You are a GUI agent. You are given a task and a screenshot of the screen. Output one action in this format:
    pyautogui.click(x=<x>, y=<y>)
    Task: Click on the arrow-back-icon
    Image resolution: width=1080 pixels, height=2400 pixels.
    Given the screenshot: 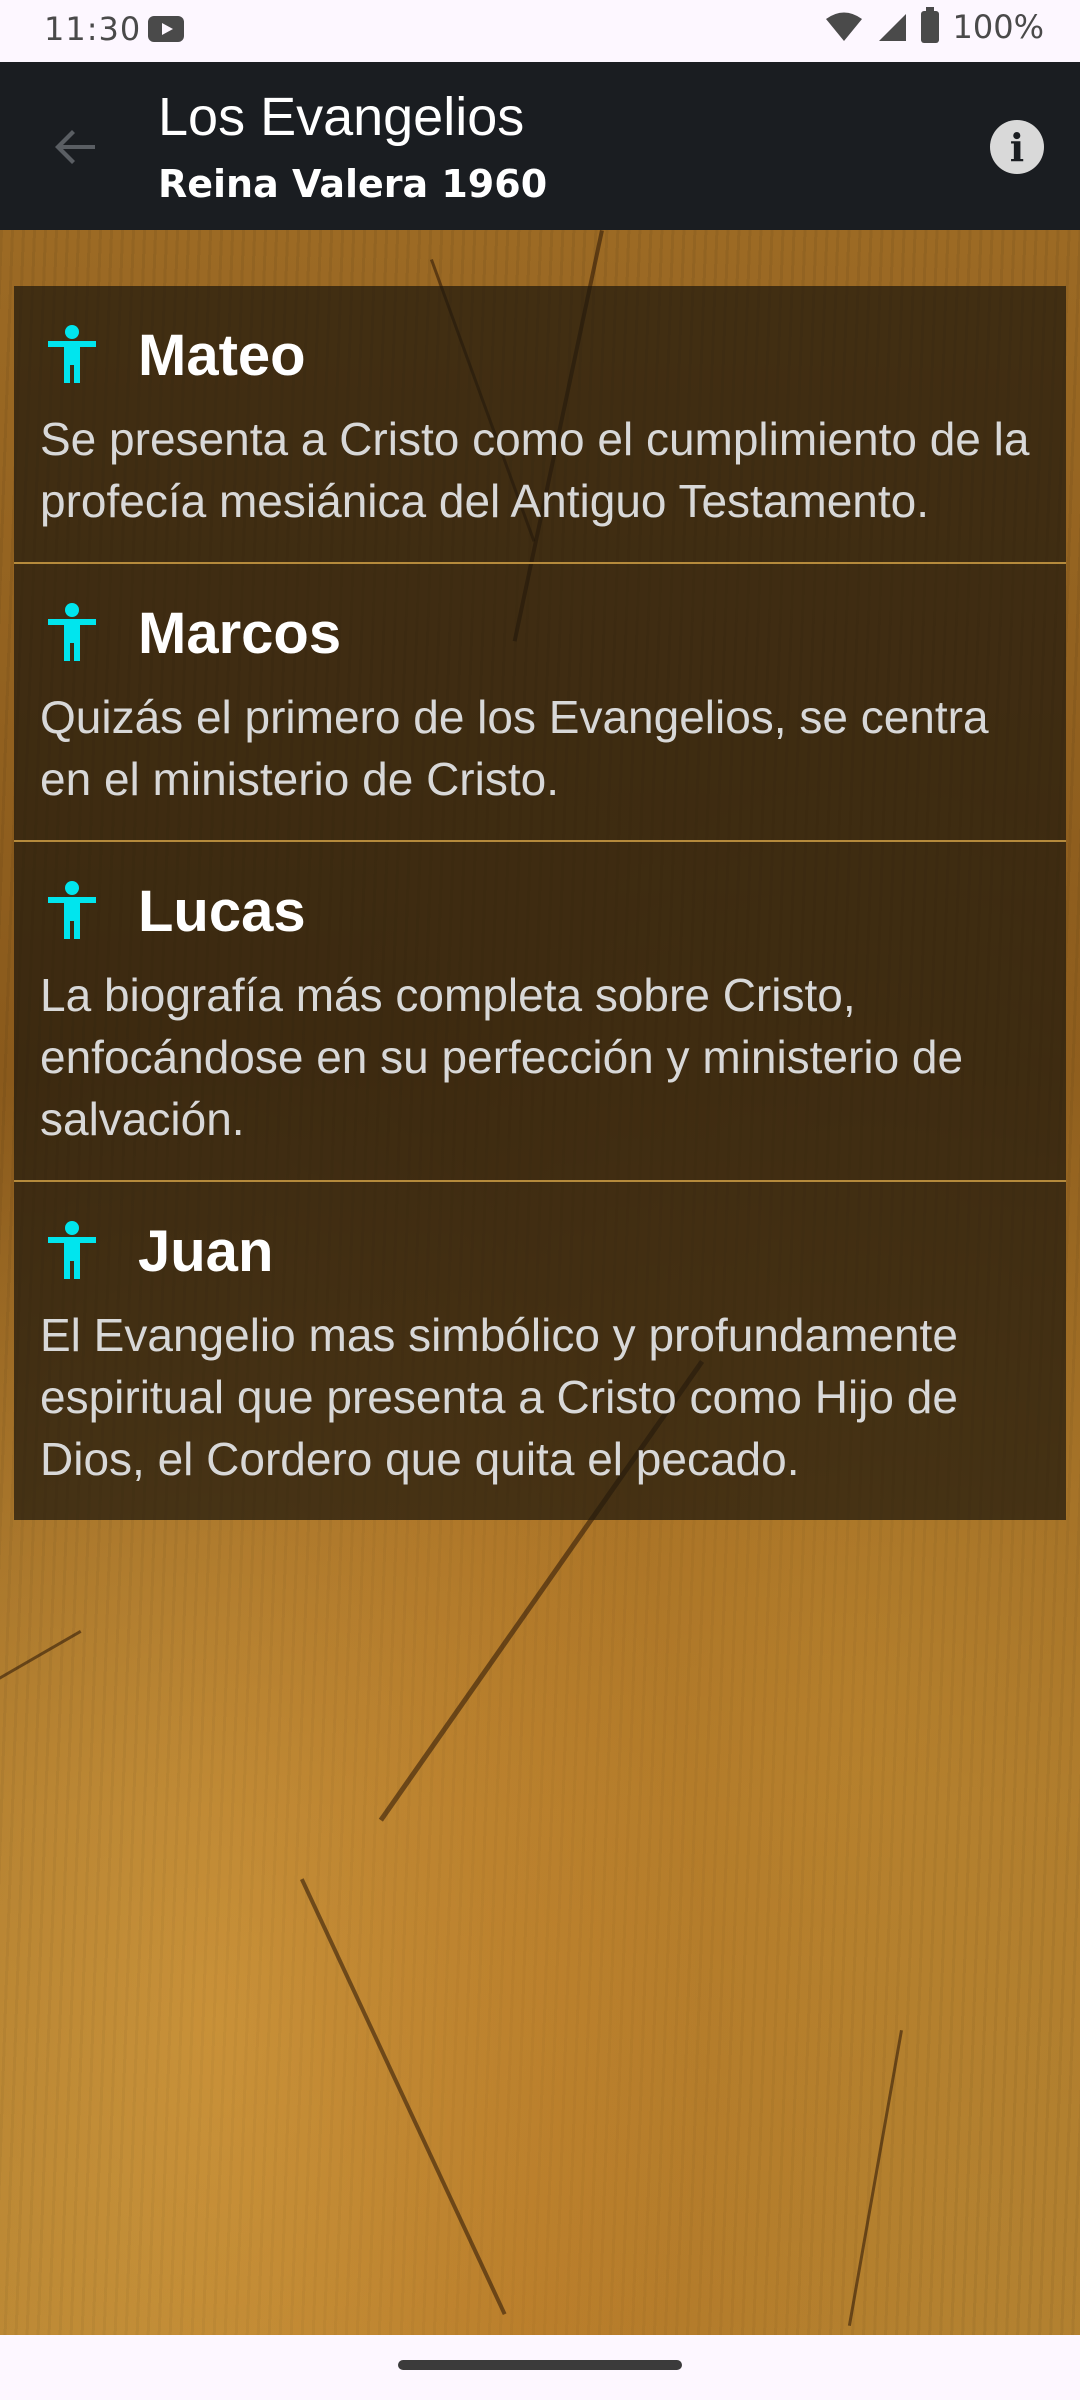 What is the action you would take?
    pyautogui.click(x=75, y=147)
    